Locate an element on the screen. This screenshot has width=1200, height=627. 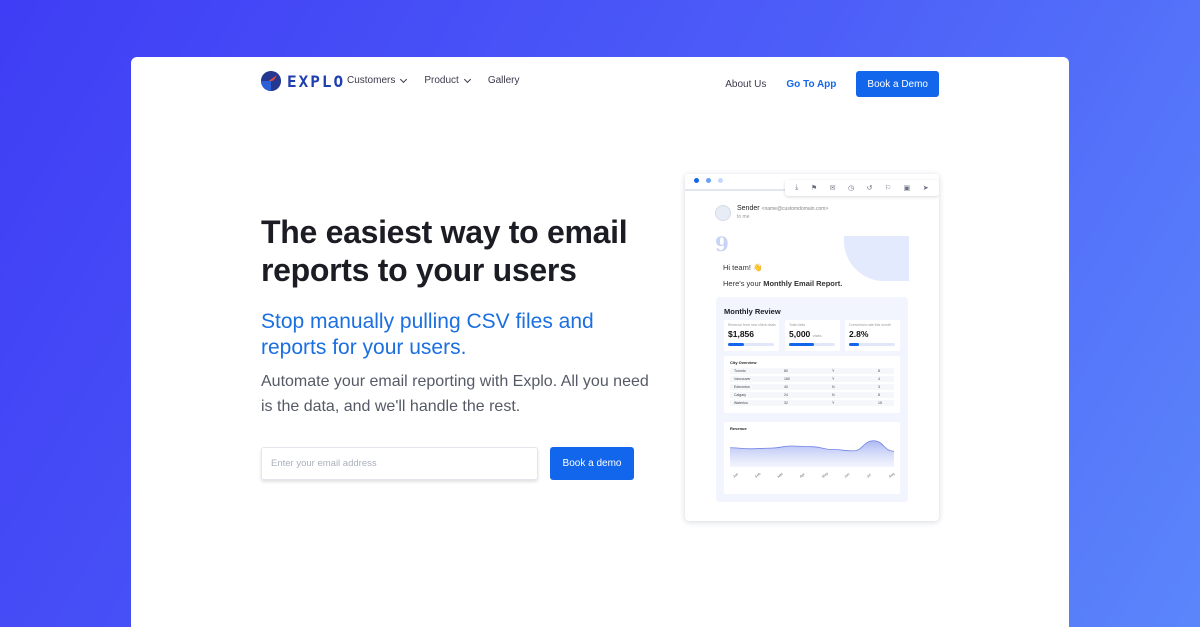
table-cell: 40 is located at coordinates (786, 387).